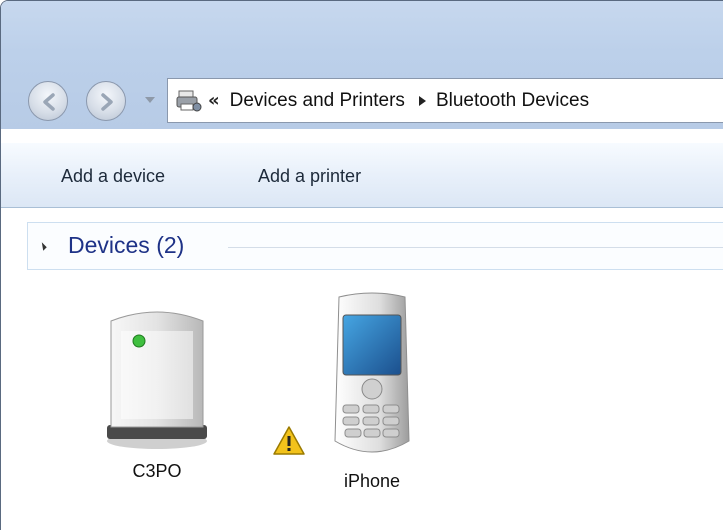  What do you see at coordinates (375, 246) in the screenshot?
I see `group-header: Devices (2)` at bounding box center [375, 246].